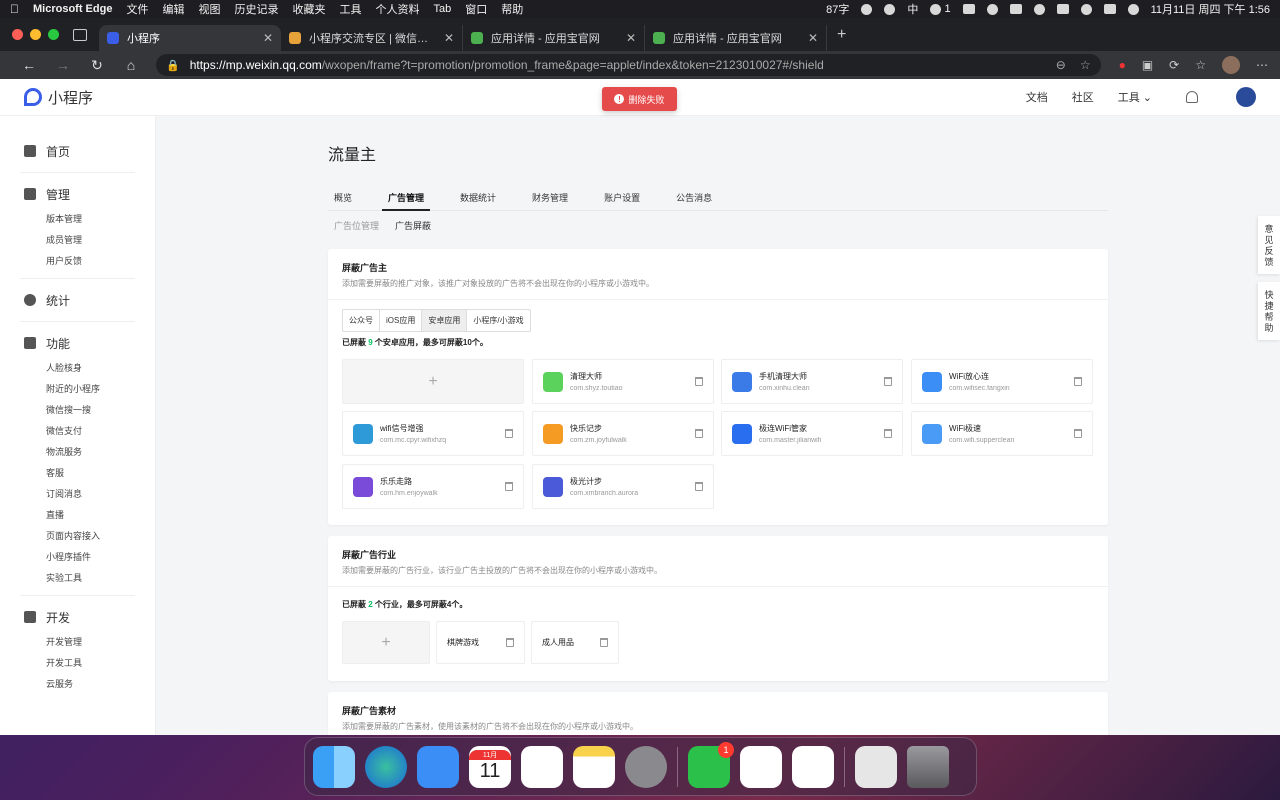  I want to click on minimize-window-button, so click(35, 34).